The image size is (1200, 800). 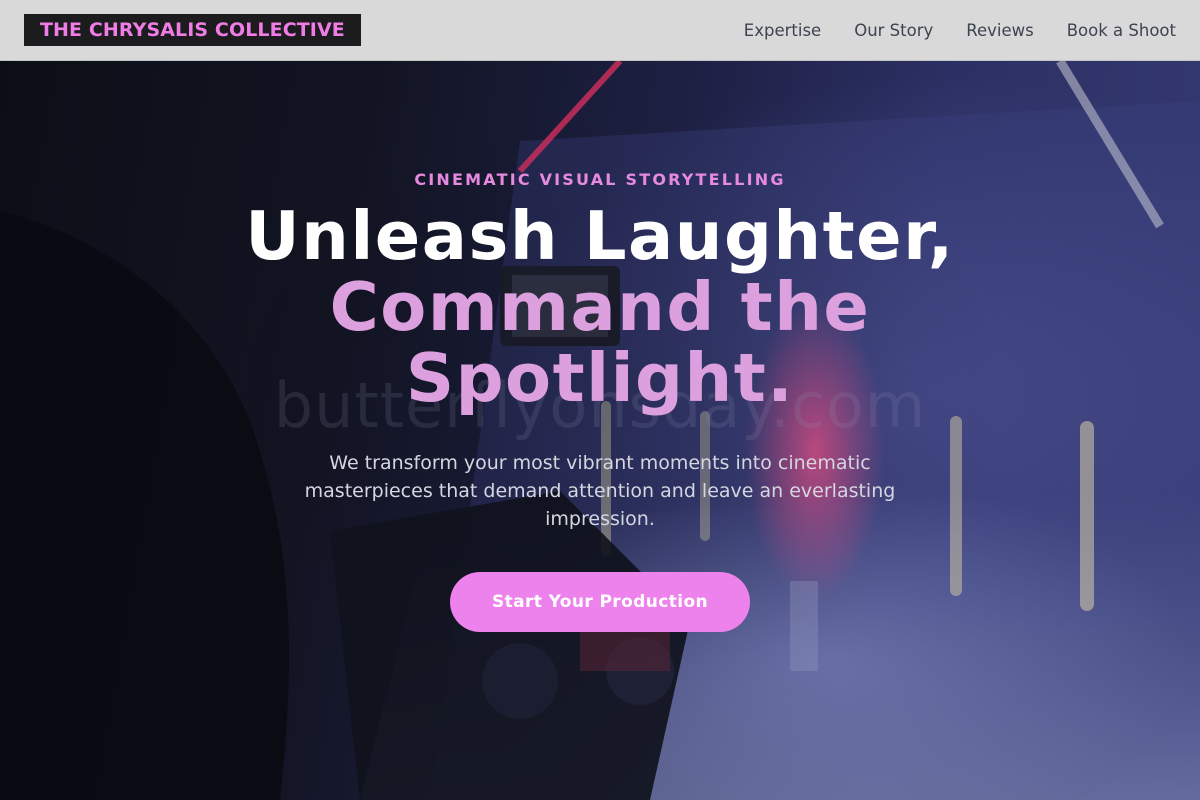 I want to click on nav-link-reviews: Reviews, so click(x=999, y=30).